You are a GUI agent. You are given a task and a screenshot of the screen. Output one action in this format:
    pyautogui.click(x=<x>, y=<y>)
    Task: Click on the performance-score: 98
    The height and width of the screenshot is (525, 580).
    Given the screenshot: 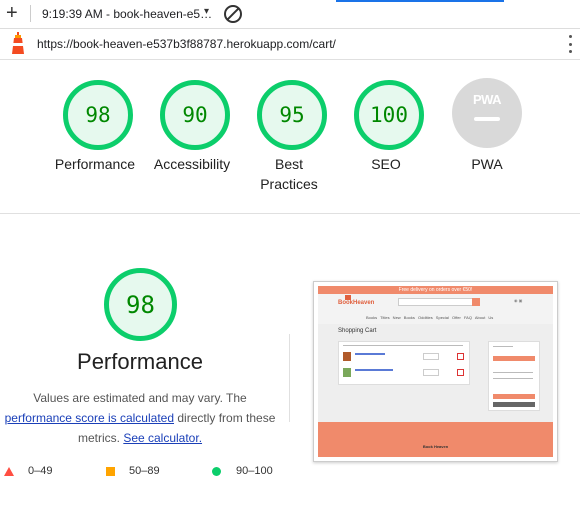 What is the action you would take?
    pyautogui.click(x=98, y=115)
    